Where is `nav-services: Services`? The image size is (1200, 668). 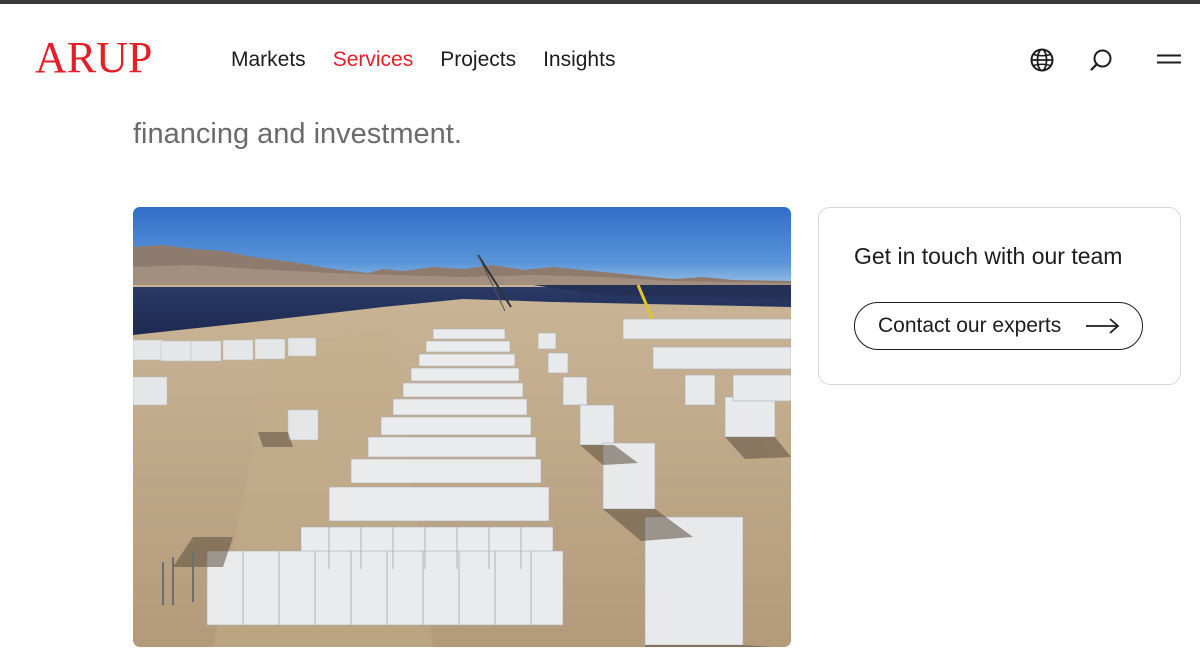 nav-services: Services is located at coordinates (373, 60).